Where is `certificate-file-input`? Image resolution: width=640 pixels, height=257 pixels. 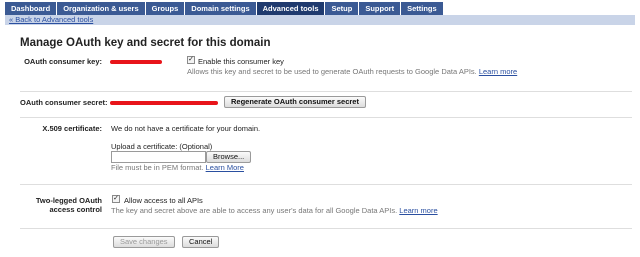
certificate-file-input is located at coordinates (158, 157).